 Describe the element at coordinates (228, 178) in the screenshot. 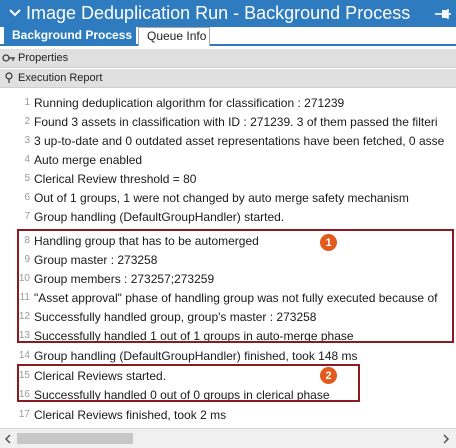

I see `log-line: 5 Clerical Review threshold = 80` at that location.